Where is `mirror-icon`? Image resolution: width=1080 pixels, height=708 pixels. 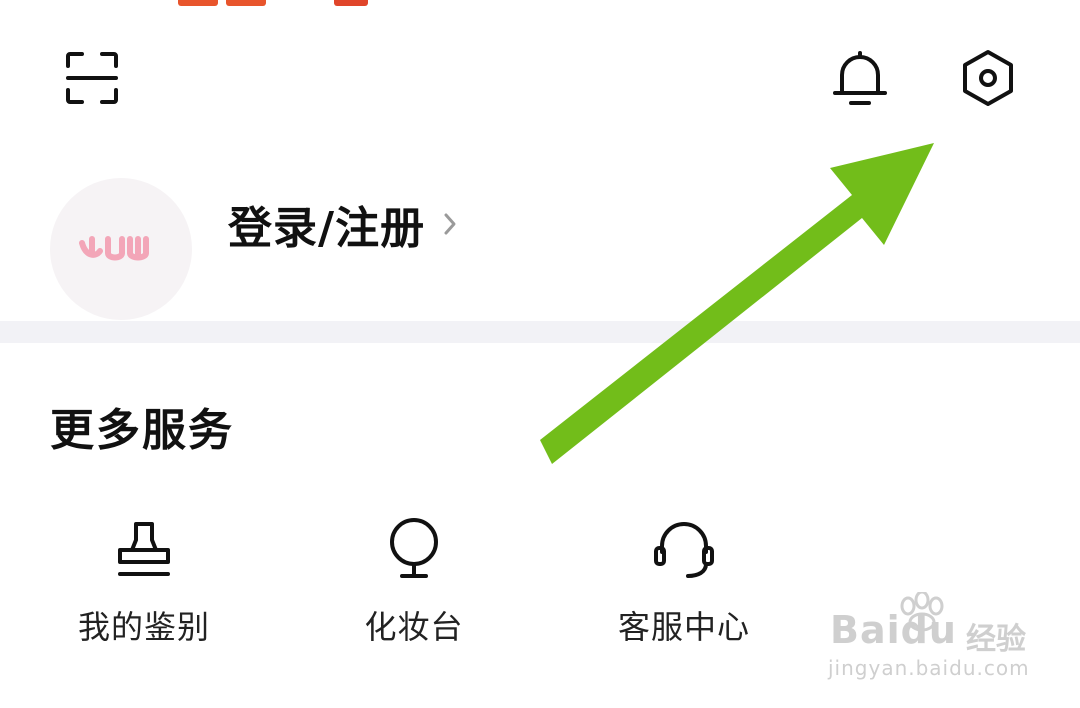
mirror-icon is located at coordinates (414, 548).